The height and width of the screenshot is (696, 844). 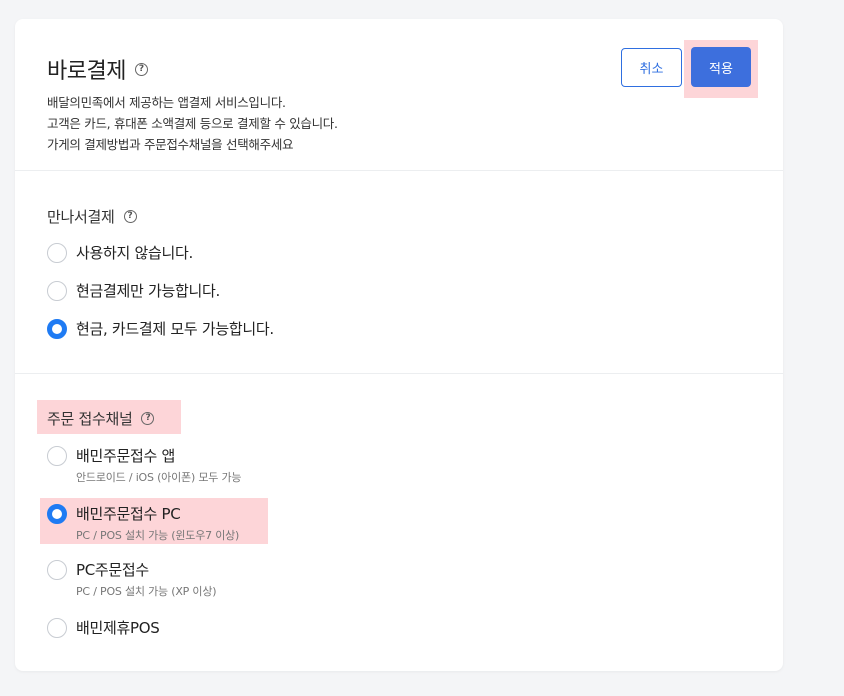 I want to click on order-channel-option-pc-legacy: PC주문접수 PC / POS 설치 가능 (XP 이상), so click(x=132, y=579).